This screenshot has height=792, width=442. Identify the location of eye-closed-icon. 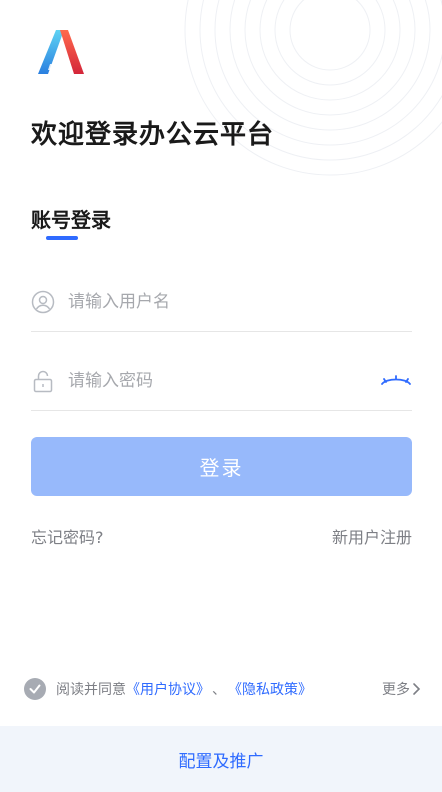
(396, 381).